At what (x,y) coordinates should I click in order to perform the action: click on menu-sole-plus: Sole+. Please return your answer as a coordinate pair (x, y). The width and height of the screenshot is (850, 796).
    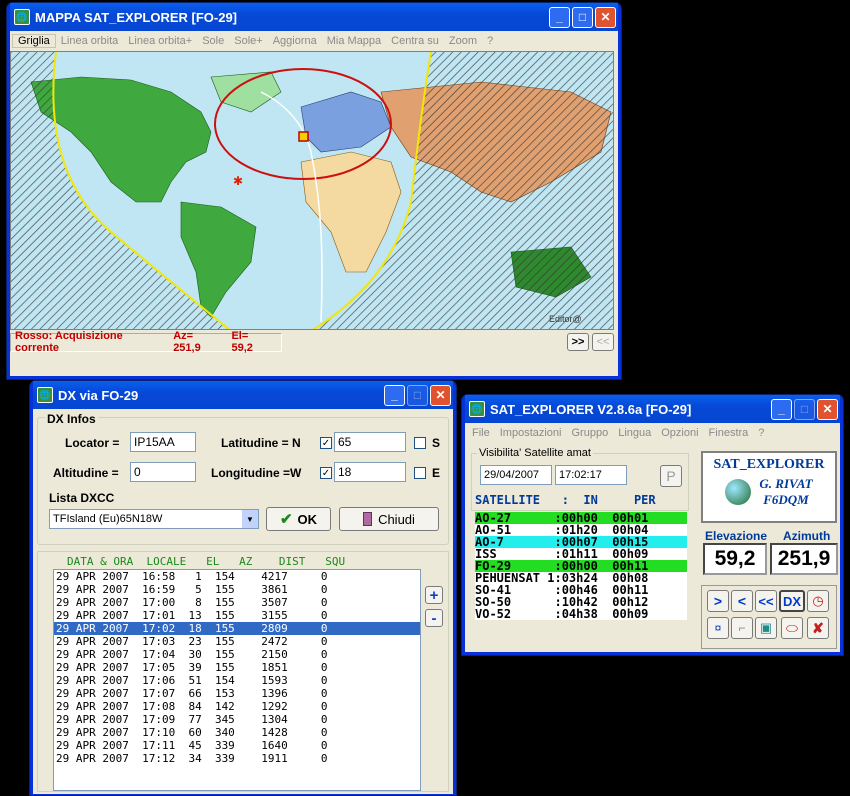
    Looking at the image, I should click on (248, 41).